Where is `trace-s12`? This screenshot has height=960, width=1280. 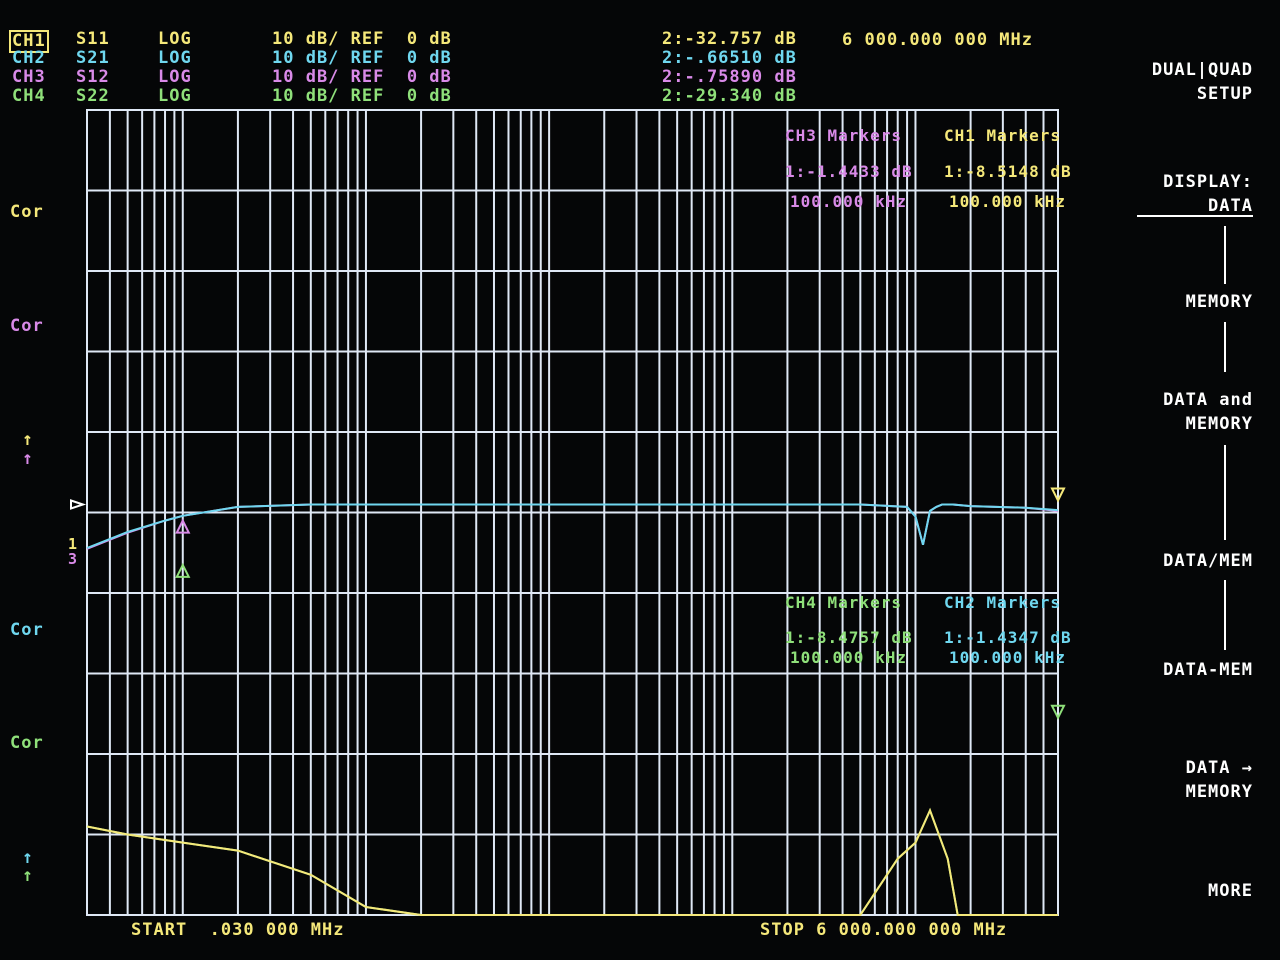 trace-s12 is located at coordinates (572, 526).